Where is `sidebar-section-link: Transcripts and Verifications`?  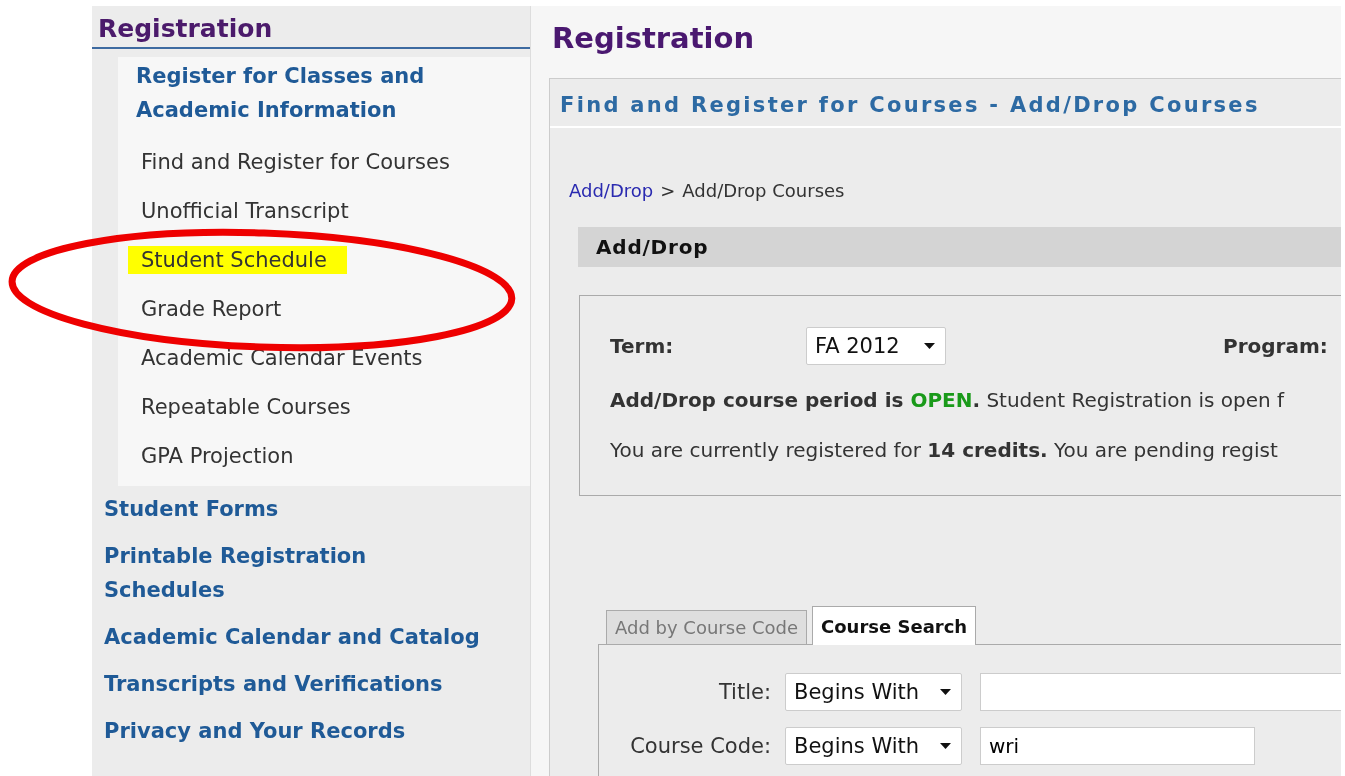
sidebar-section-link: Transcripts and Verifications is located at coordinates (299, 684).